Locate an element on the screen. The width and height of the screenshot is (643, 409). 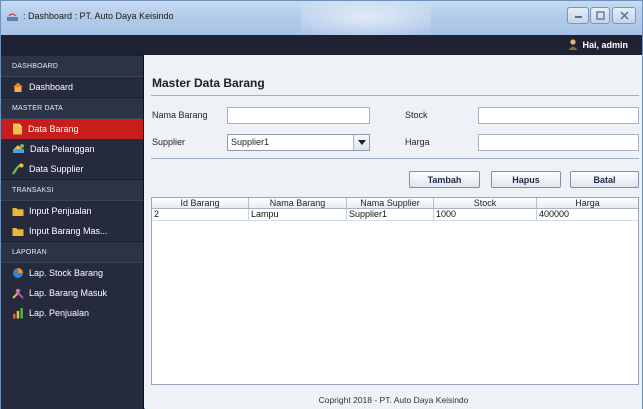
column-header-stock: Stock is located at coordinates (485, 203).